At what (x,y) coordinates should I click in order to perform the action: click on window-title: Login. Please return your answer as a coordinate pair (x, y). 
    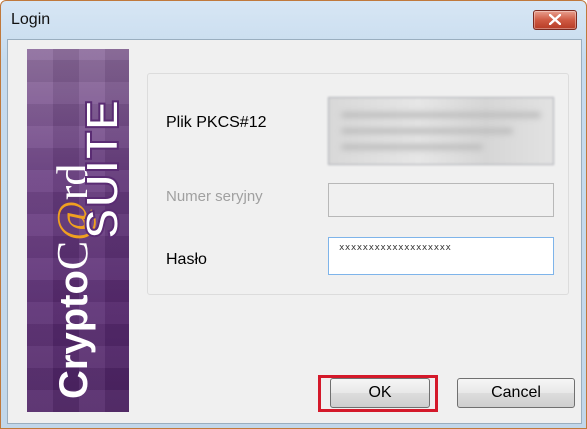
    Looking at the image, I should click on (31, 19).